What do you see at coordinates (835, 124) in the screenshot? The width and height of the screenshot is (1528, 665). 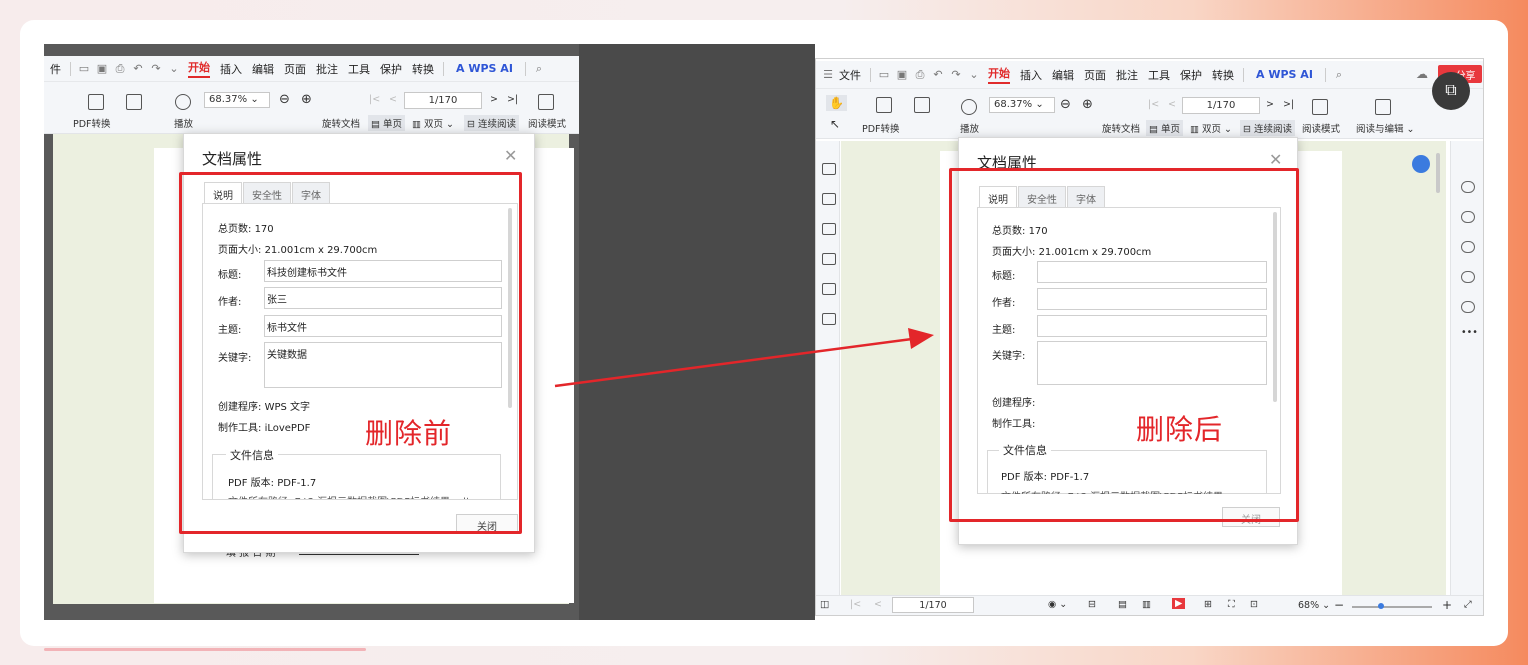 I see `select-tool-icon: ↖` at bounding box center [835, 124].